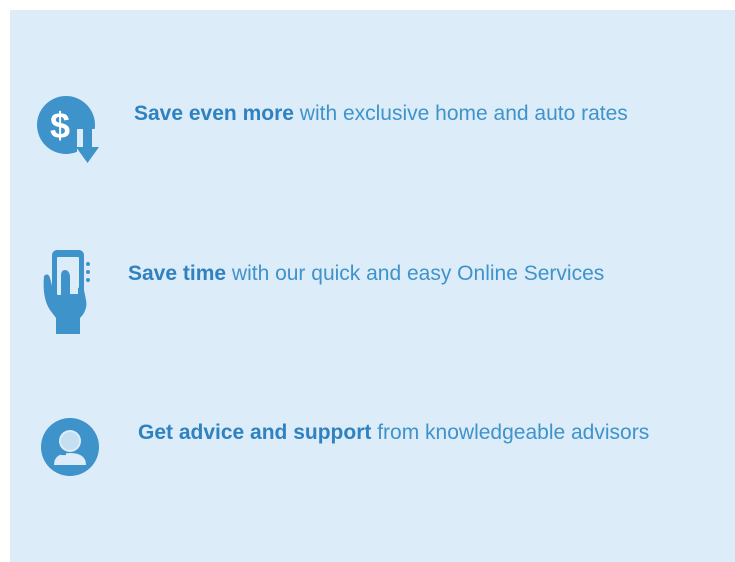  Describe the element at coordinates (177, 273) in the screenshot. I see `feature-highlight: Save time` at that location.